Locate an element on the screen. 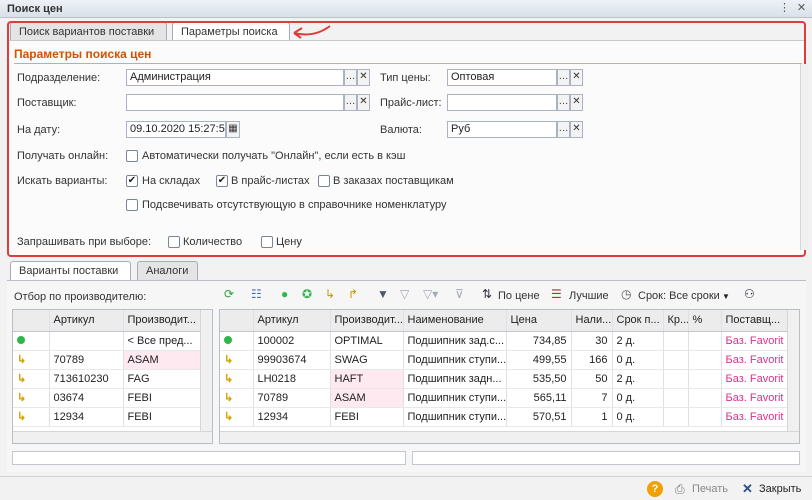 The image size is (812, 500). filter-list-icon: ▽▾ is located at coordinates (430, 294).